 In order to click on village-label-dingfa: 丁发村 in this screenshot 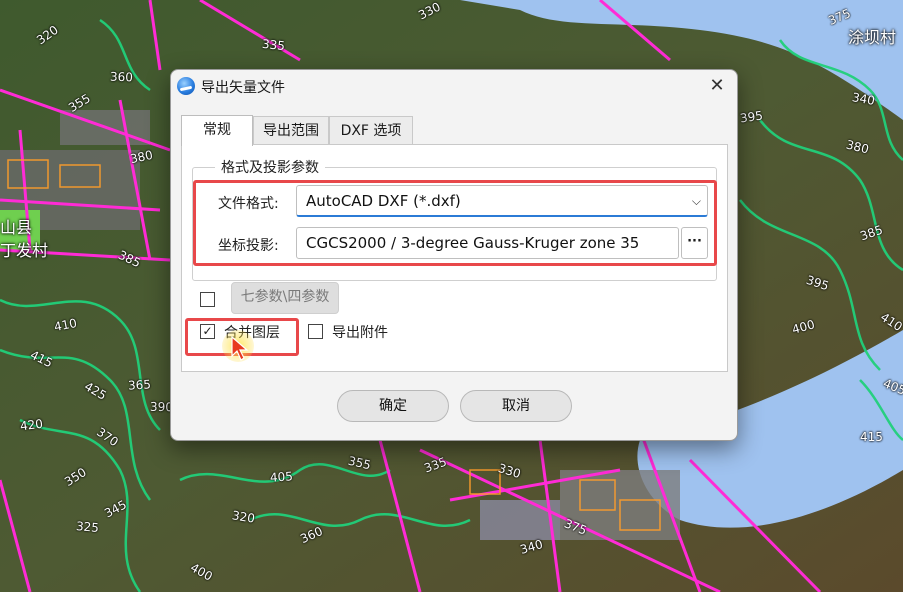, I will do `click(24, 250)`.